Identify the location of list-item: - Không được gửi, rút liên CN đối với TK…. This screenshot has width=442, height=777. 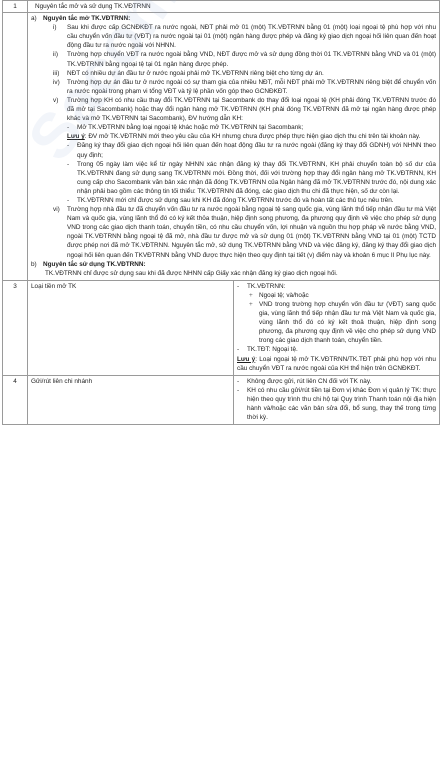
(304, 381).